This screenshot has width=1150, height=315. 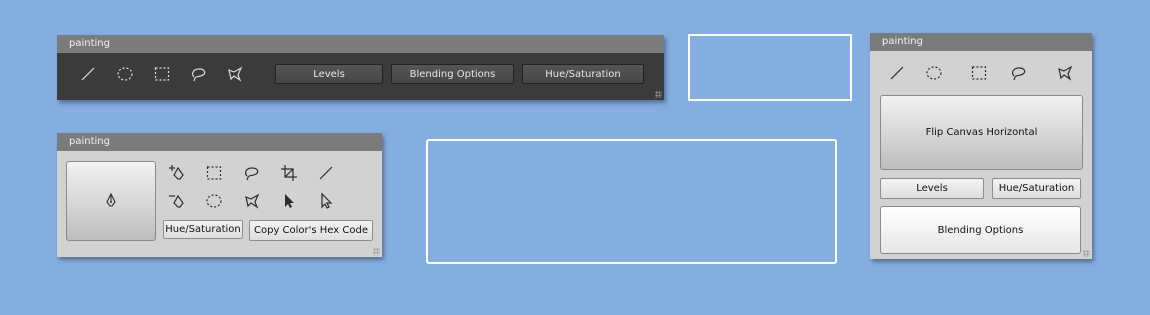 What do you see at coordinates (770, 67) in the screenshot?
I see `empty-drop-zone-small` at bounding box center [770, 67].